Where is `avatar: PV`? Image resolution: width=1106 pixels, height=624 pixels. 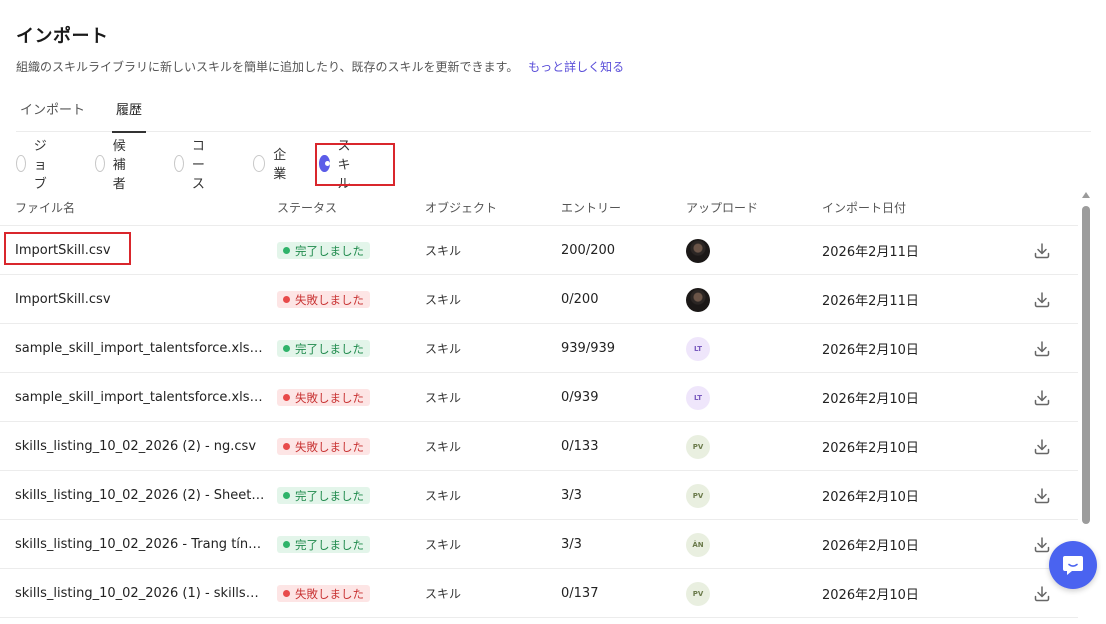 avatar: PV is located at coordinates (698, 593).